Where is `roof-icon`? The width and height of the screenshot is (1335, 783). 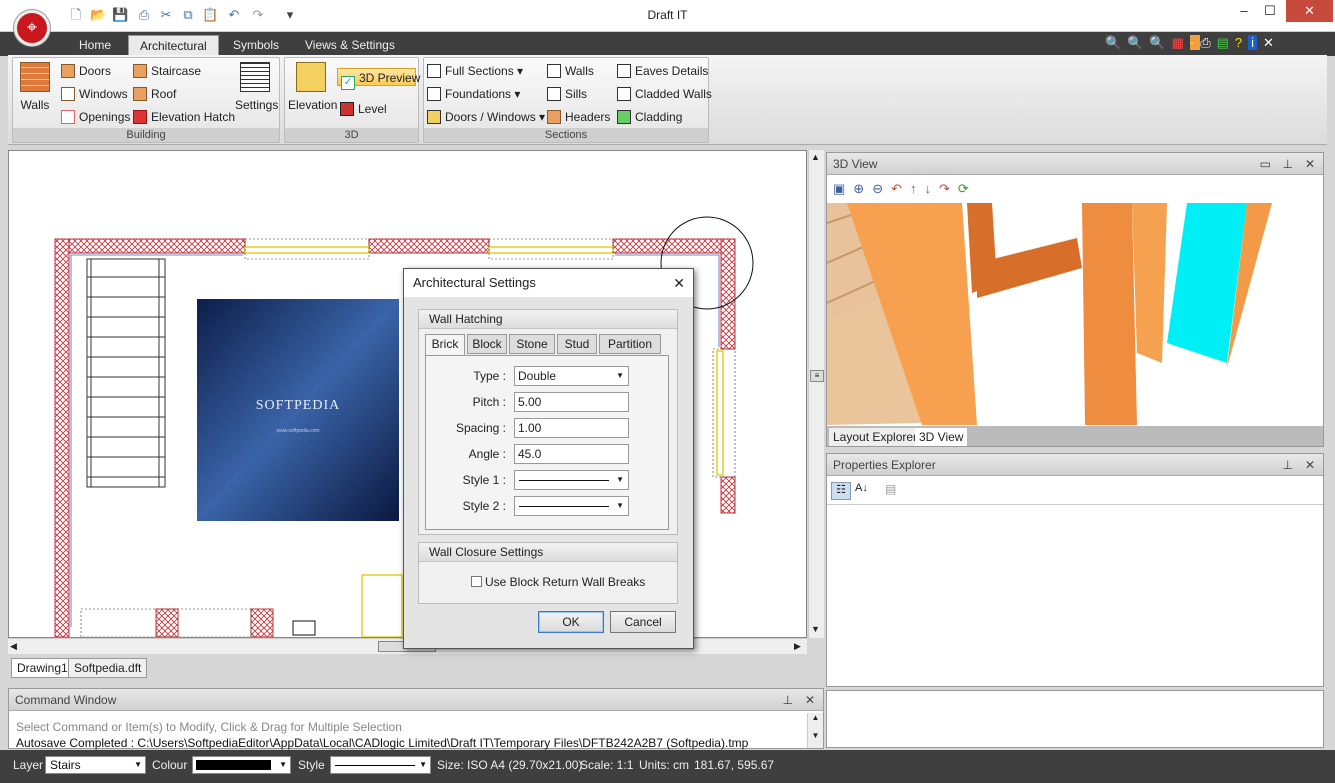 roof-icon is located at coordinates (140, 94).